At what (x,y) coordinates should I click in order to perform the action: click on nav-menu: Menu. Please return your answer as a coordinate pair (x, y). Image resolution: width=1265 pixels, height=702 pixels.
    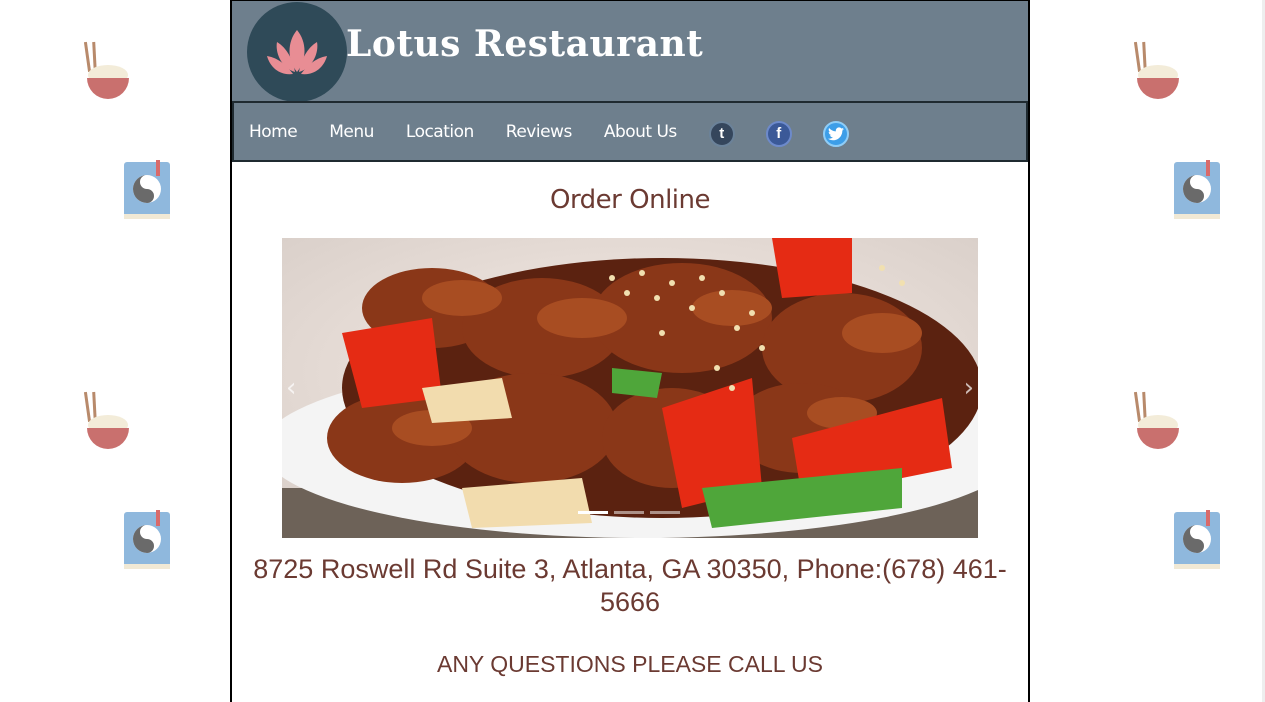
    Looking at the image, I should click on (351, 132).